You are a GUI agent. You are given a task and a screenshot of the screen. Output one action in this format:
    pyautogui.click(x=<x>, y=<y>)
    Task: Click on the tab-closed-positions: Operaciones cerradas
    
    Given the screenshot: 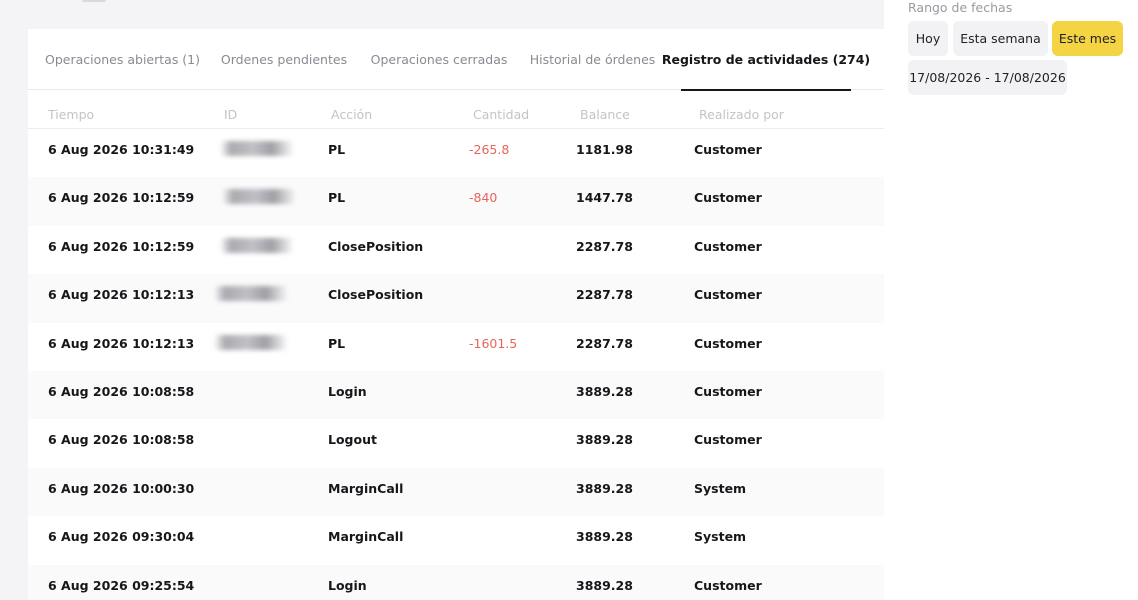 What is the action you would take?
    pyautogui.click(x=439, y=59)
    